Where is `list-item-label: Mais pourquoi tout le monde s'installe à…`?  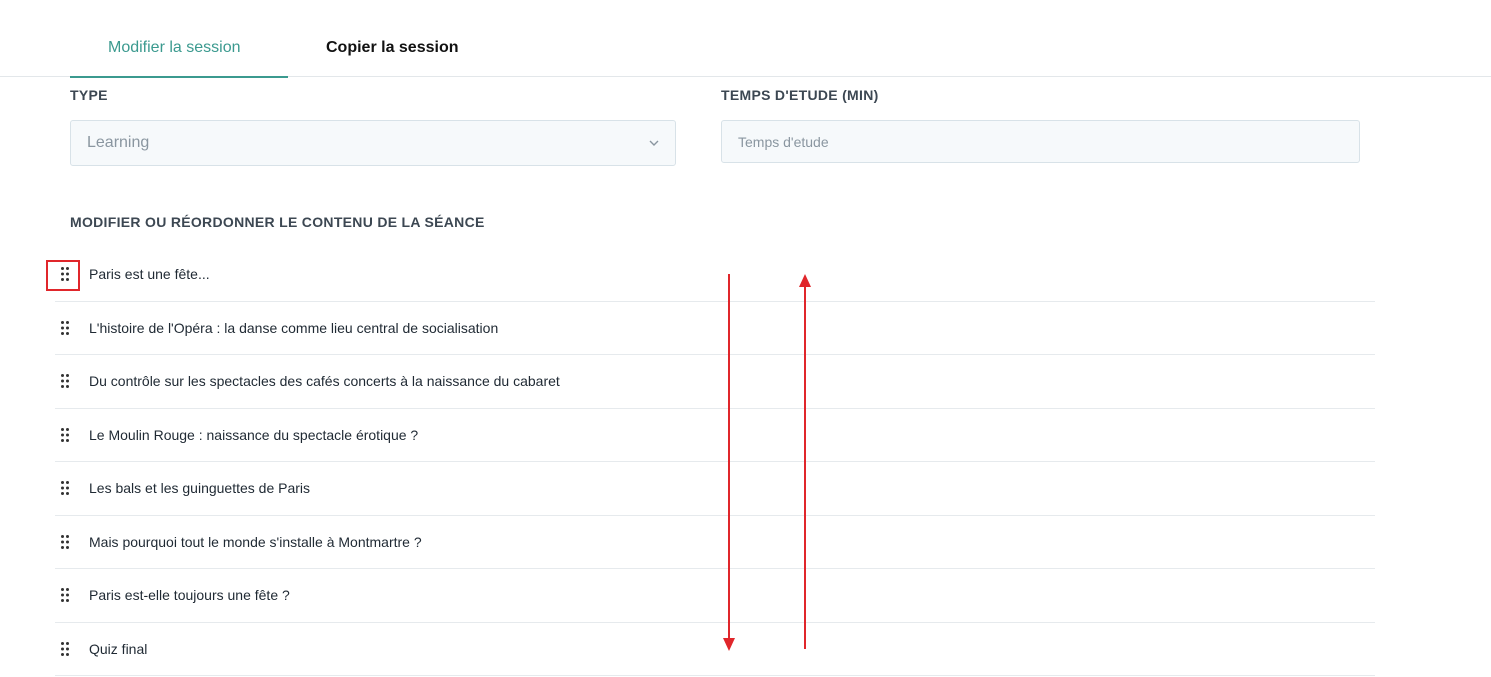
list-item-label: Mais pourquoi tout le monde s'installe à… is located at coordinates (255, 541).